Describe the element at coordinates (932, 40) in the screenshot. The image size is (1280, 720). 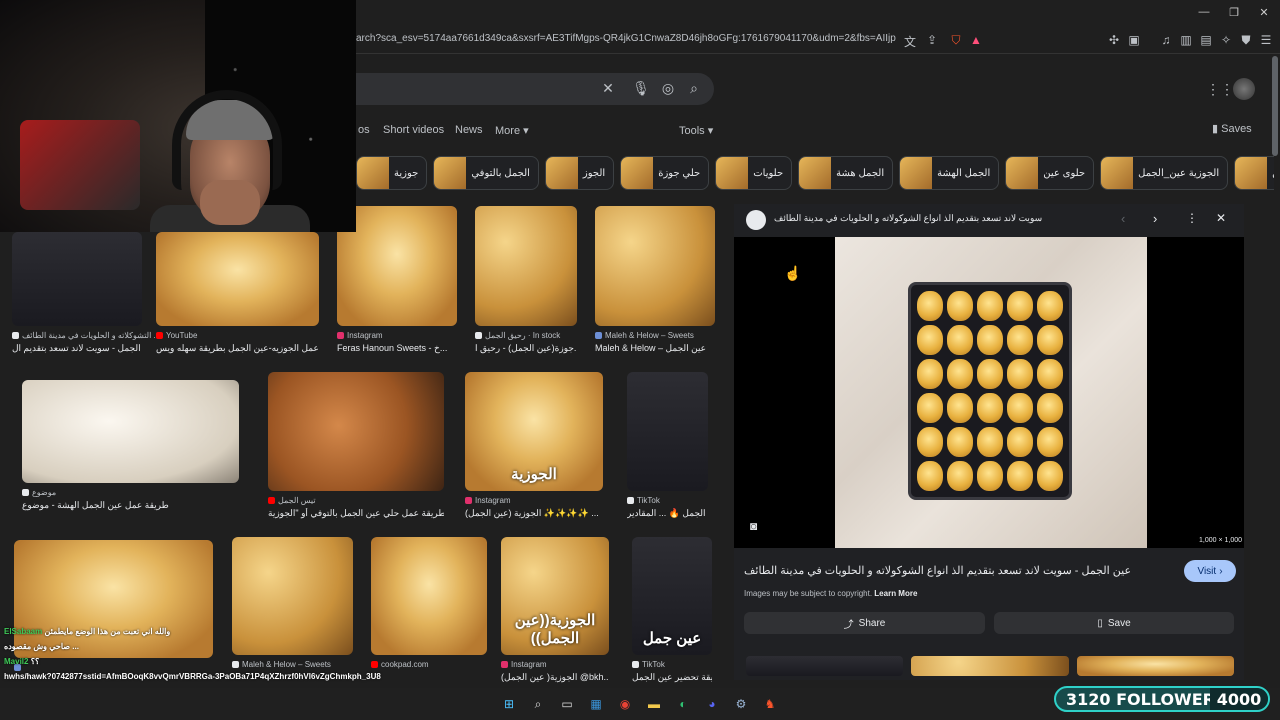
I see `share-icon: ⇪` at that location.